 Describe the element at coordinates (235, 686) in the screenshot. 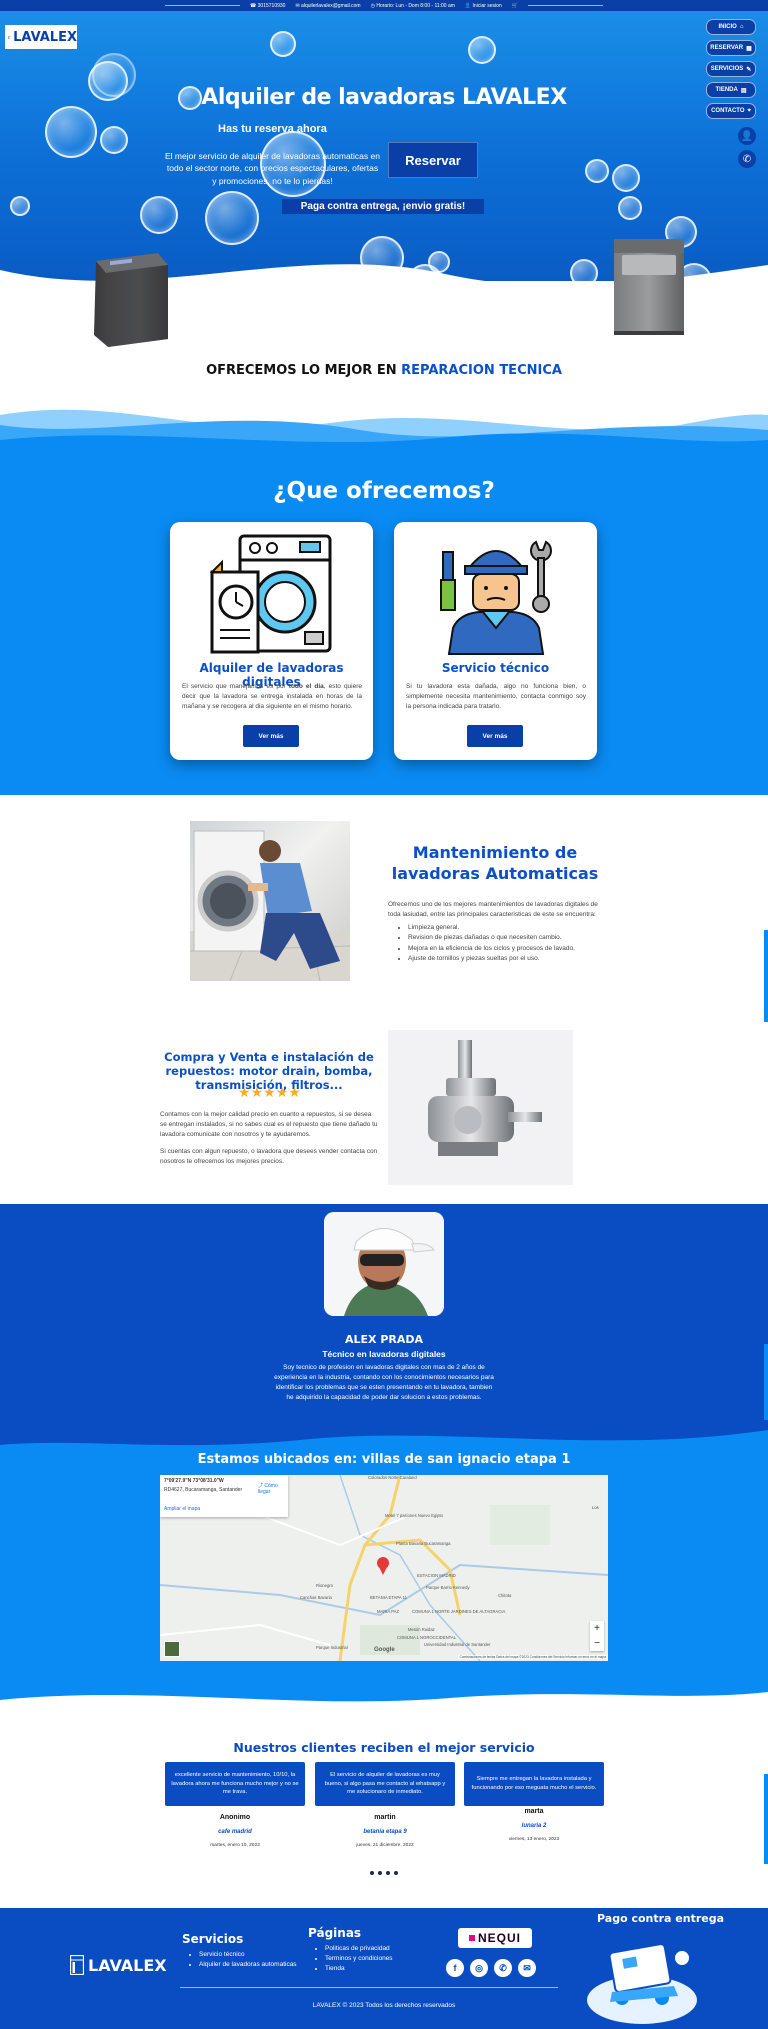

I see `card-text-part: El servicio que manejamos es por` at that location.